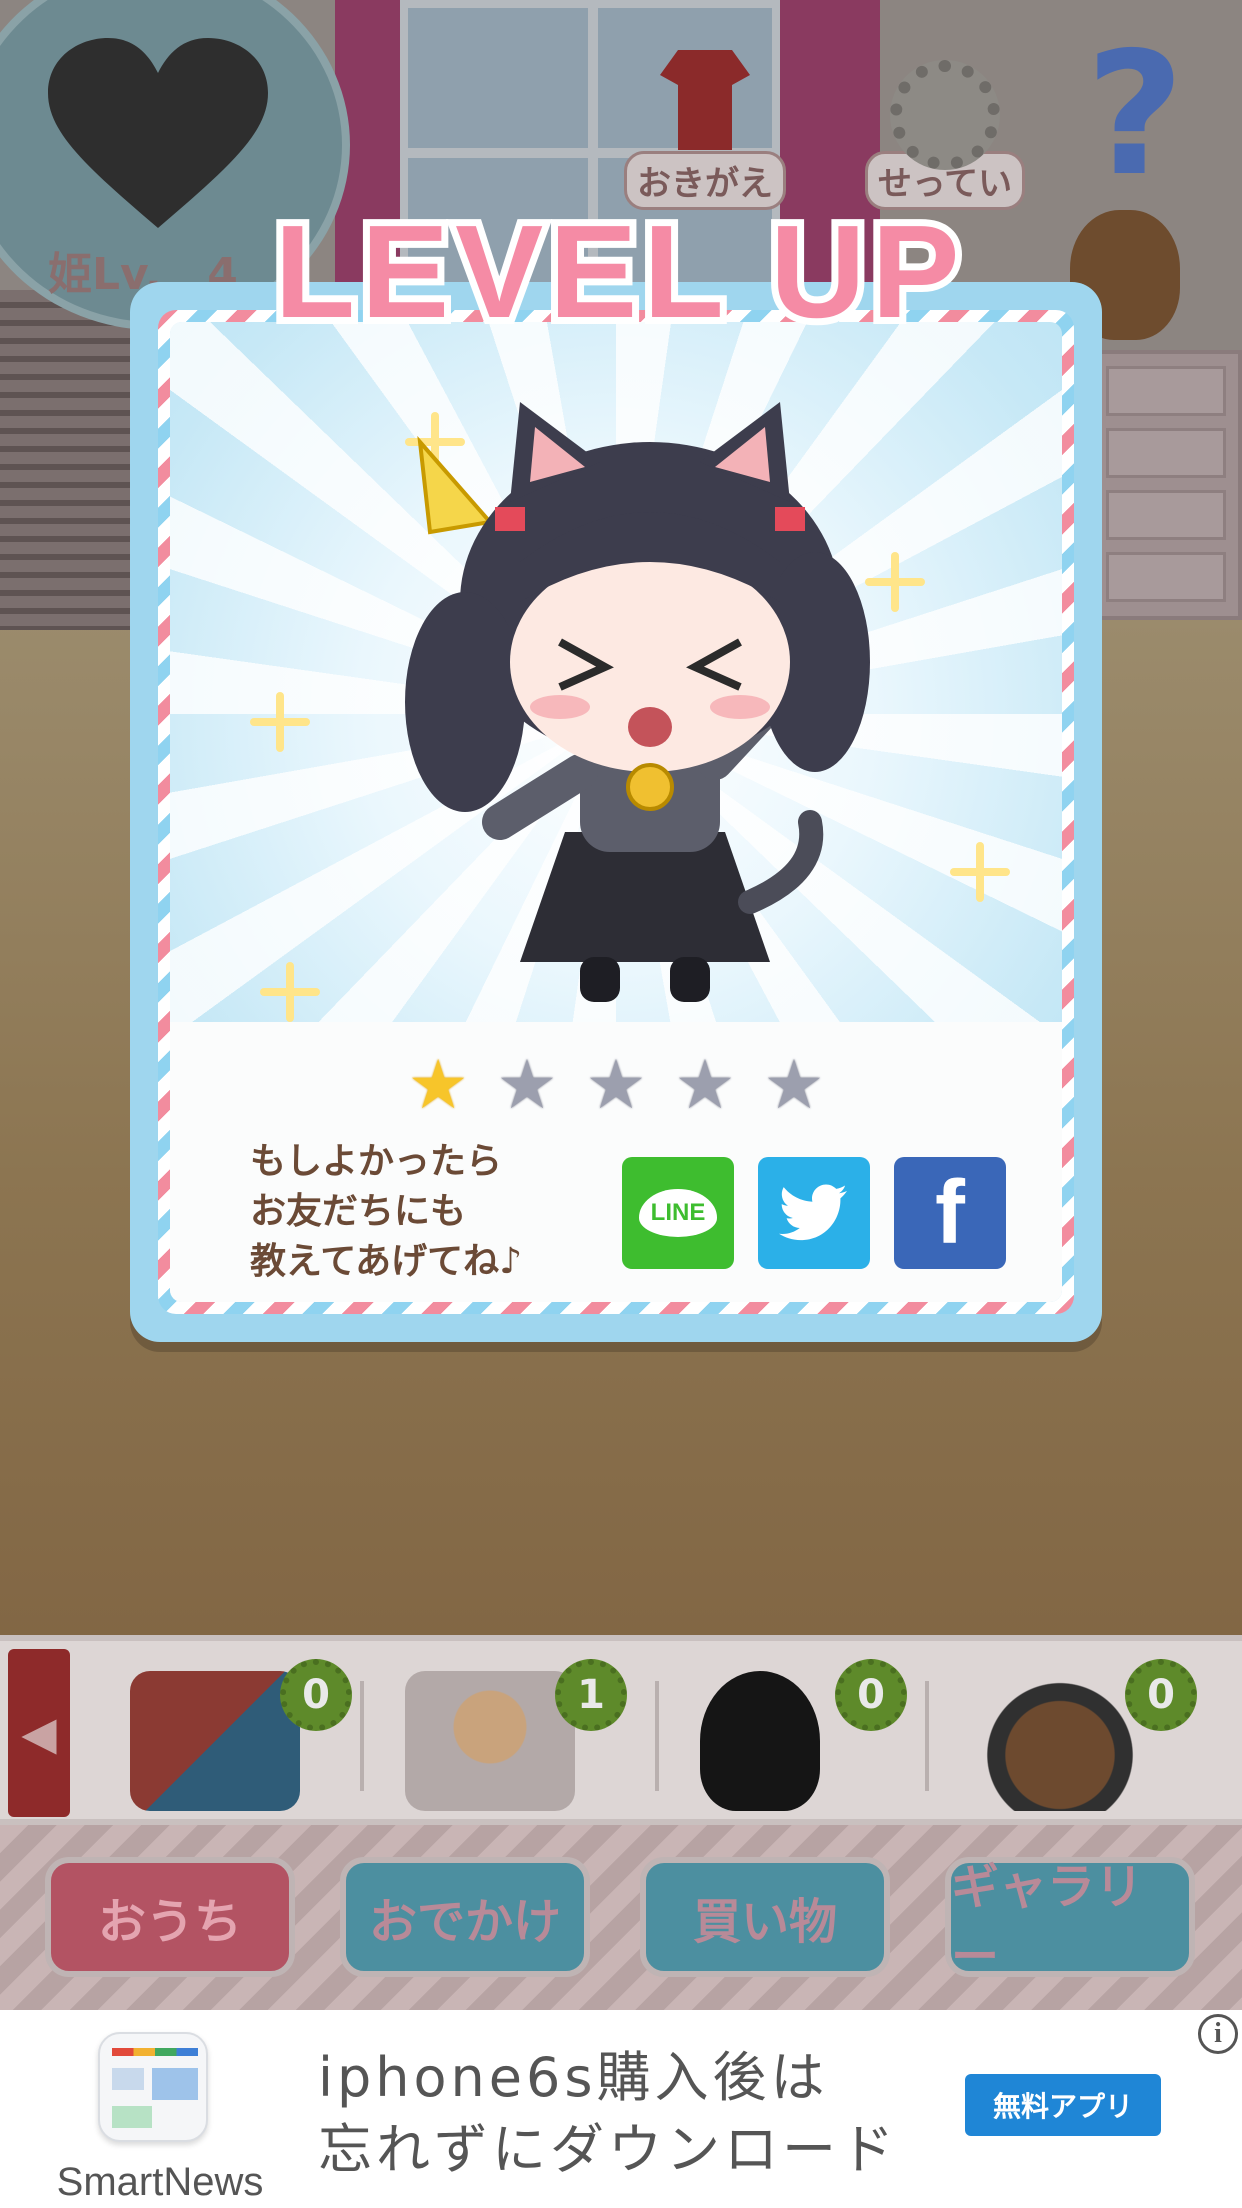 The height and width of the screenshot is (2208, 1242). Describe the element at coordinates (608, 2149) in the screenshot. I see `ad-headline-line: 忘れずにダウンロード` at that location.